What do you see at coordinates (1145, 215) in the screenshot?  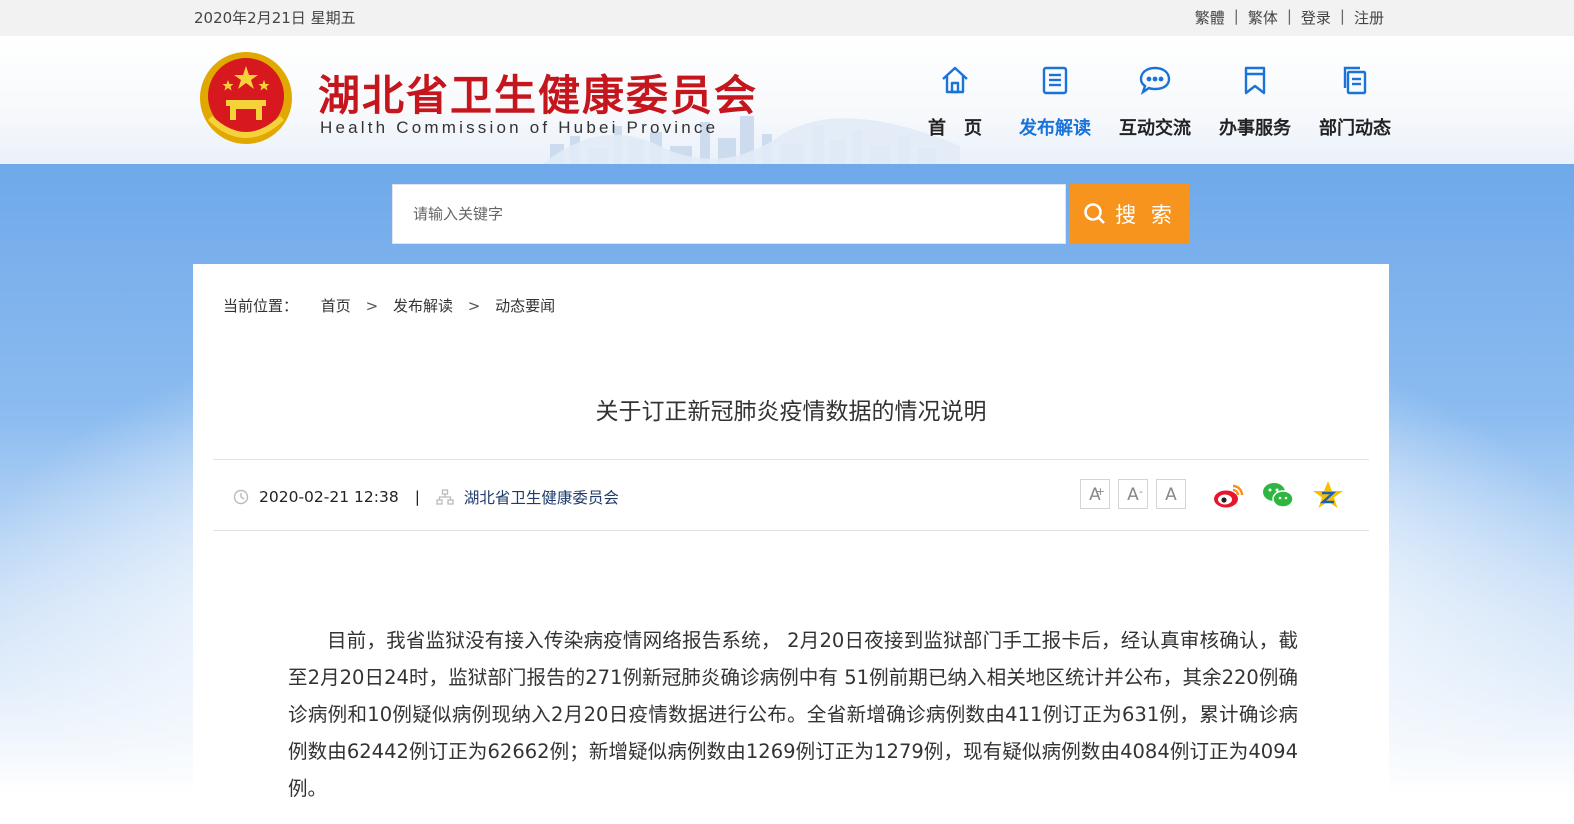 I see `search-button-label: 搜 索` at bounding box center [1145, 215].